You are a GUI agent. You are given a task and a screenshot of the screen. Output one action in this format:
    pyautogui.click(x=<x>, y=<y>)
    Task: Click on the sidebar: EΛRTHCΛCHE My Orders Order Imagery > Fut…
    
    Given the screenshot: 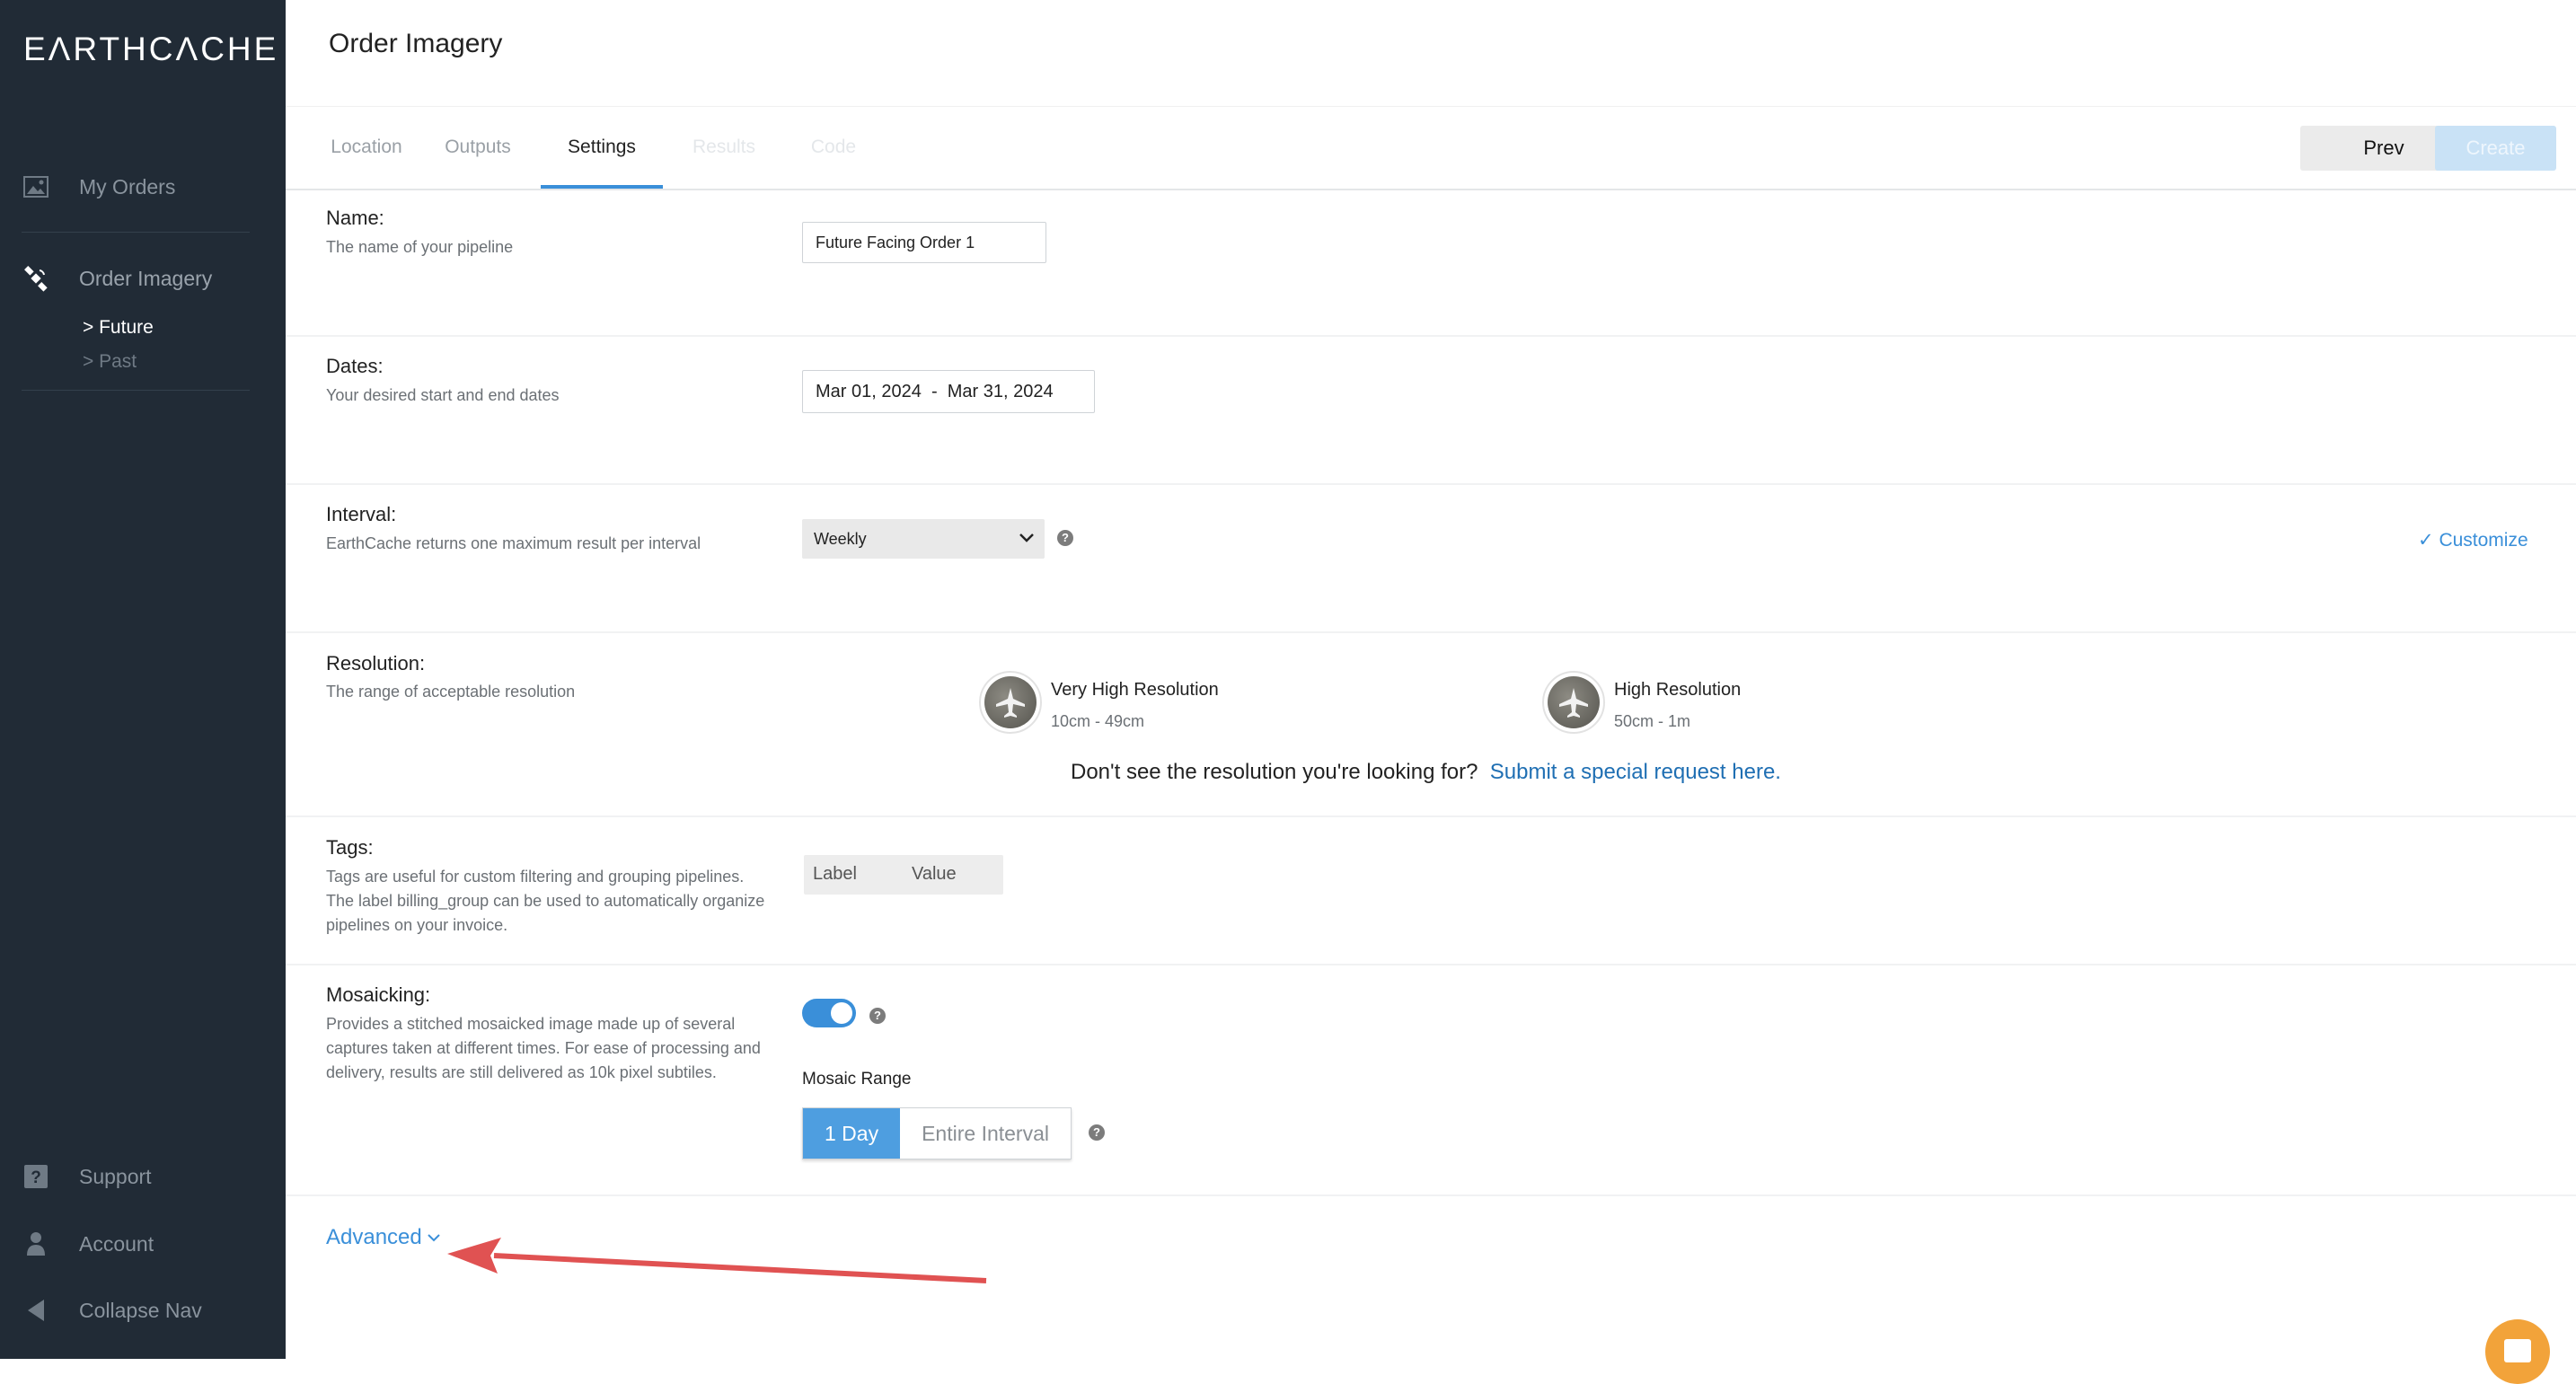 What is the action you would take?
    pyautogui.click(x=143, y=679)
    